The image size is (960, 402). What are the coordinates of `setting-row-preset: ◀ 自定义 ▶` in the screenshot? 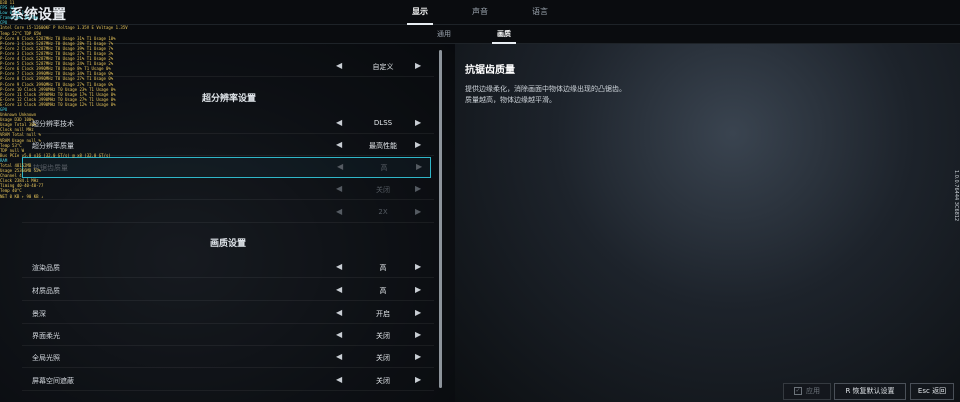 It's located at (228, 67).